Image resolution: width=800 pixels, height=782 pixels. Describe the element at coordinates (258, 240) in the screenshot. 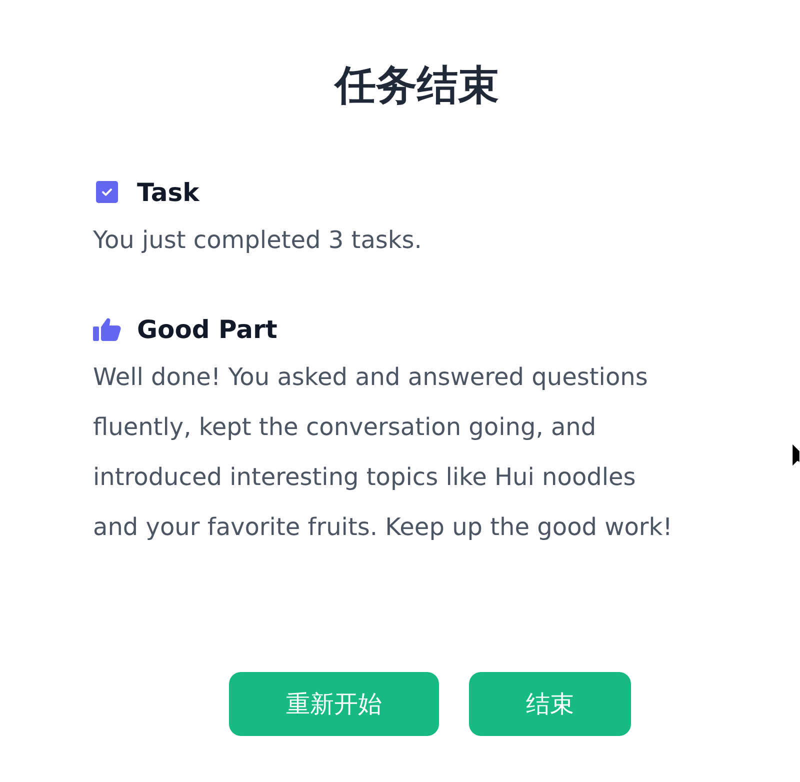

I see `section-text: You just completed 3 tasks.` at that location.